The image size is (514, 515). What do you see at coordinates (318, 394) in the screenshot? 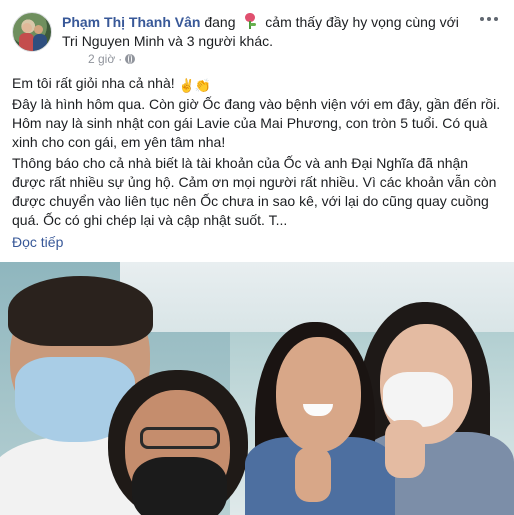
I see `photo-person-3-face` at bounding box center [318, 394].